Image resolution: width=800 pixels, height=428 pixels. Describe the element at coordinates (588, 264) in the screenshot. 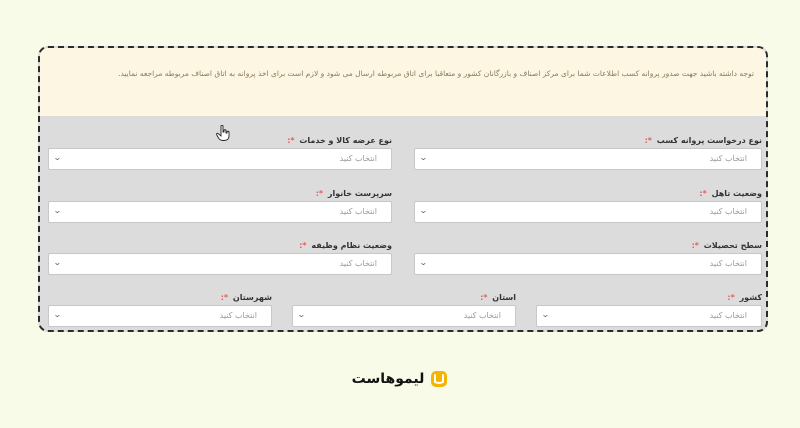

I see `education-select: انتخاب کنید ⌄` at that location.